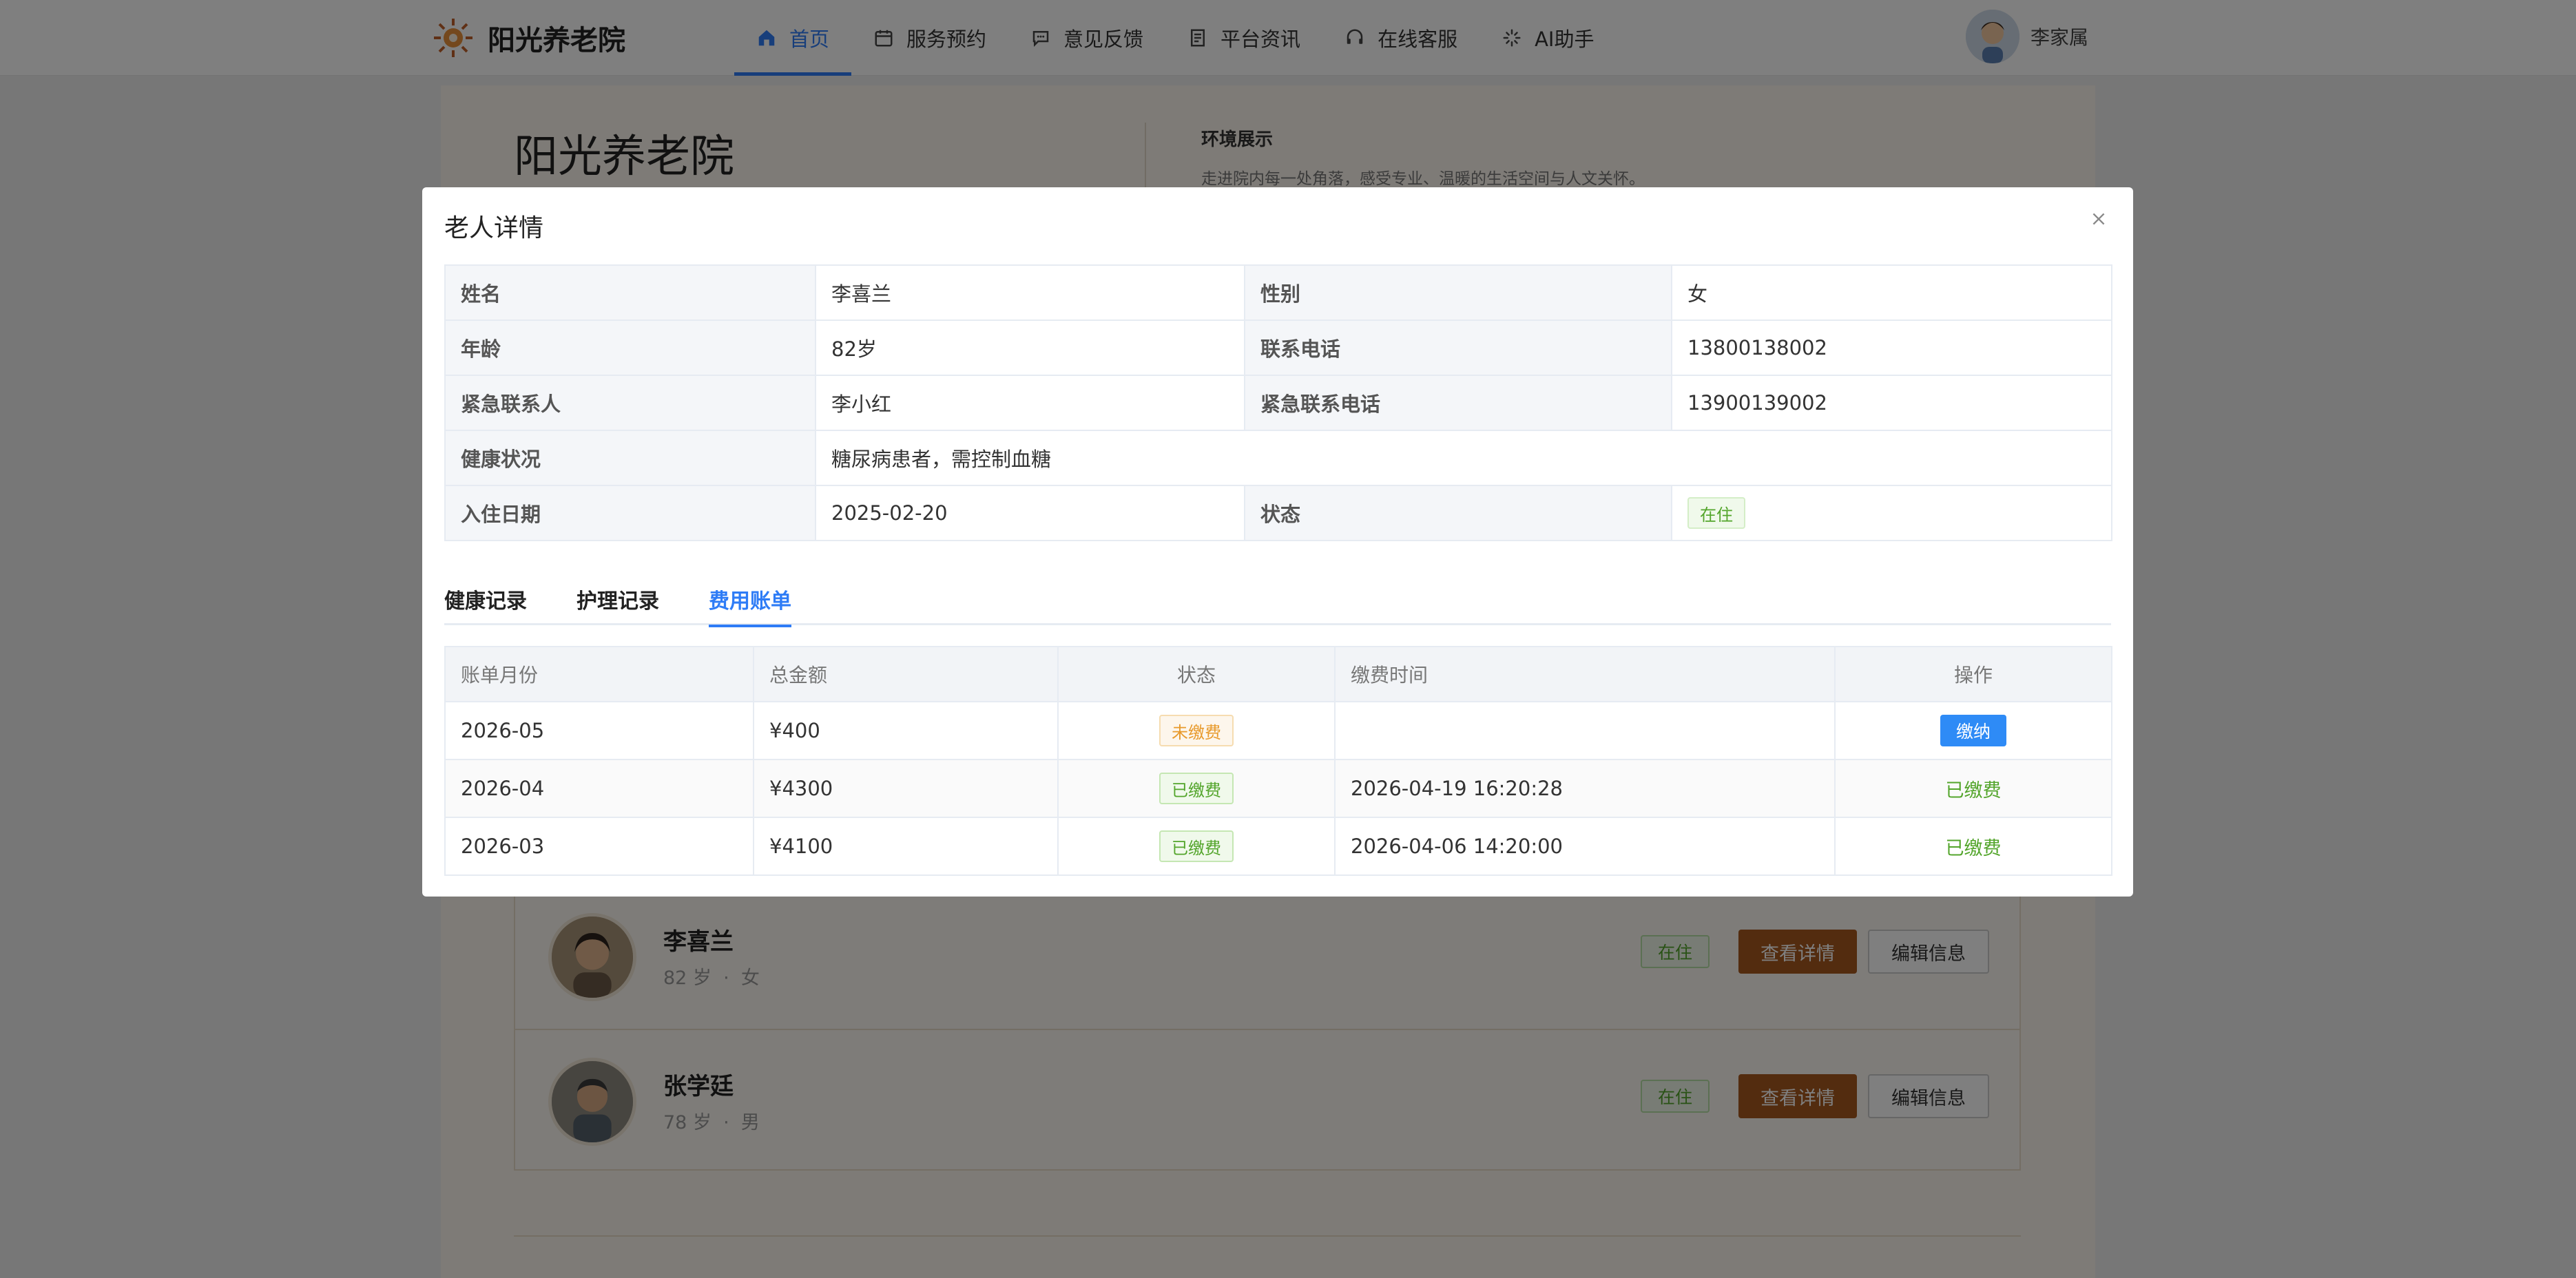  Describe the element at coordinates (599, 846) in the screenshot. I see `bill-month: 2026-03` at that location.